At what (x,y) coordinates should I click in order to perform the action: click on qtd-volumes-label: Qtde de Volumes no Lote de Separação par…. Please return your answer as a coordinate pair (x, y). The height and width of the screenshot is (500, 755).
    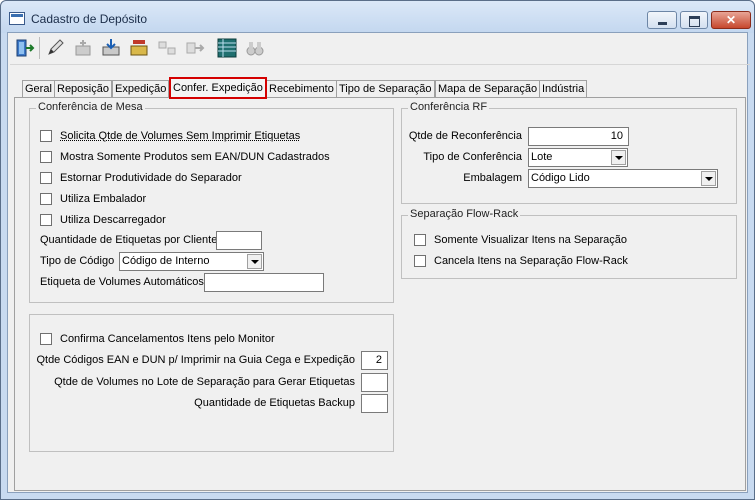
    Looking at the image, I should click on (204, 382).